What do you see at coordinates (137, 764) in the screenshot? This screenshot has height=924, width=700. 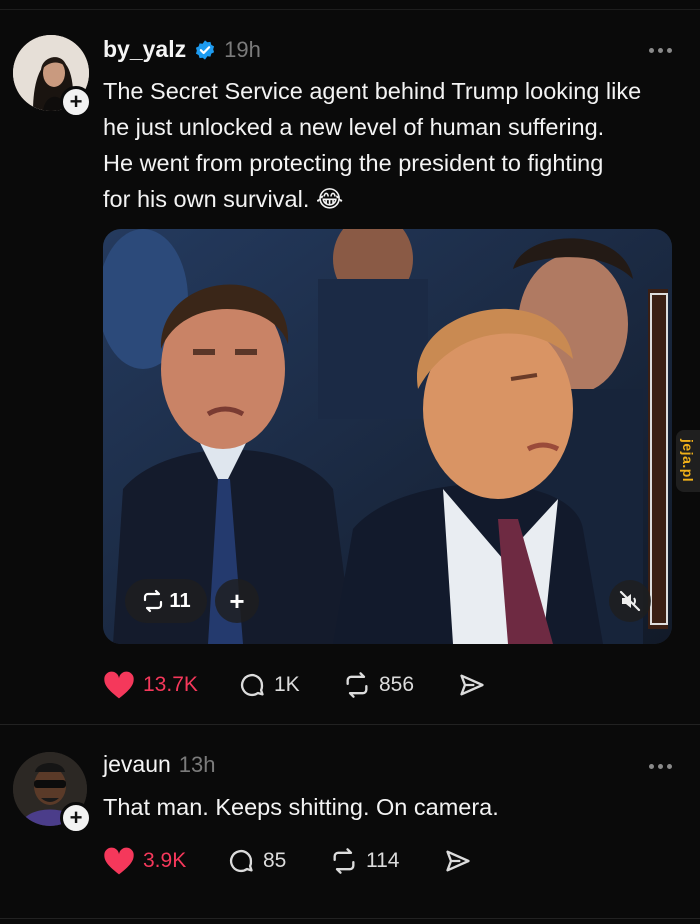 I see `username: jevaun` at bounding box center [137, 764].